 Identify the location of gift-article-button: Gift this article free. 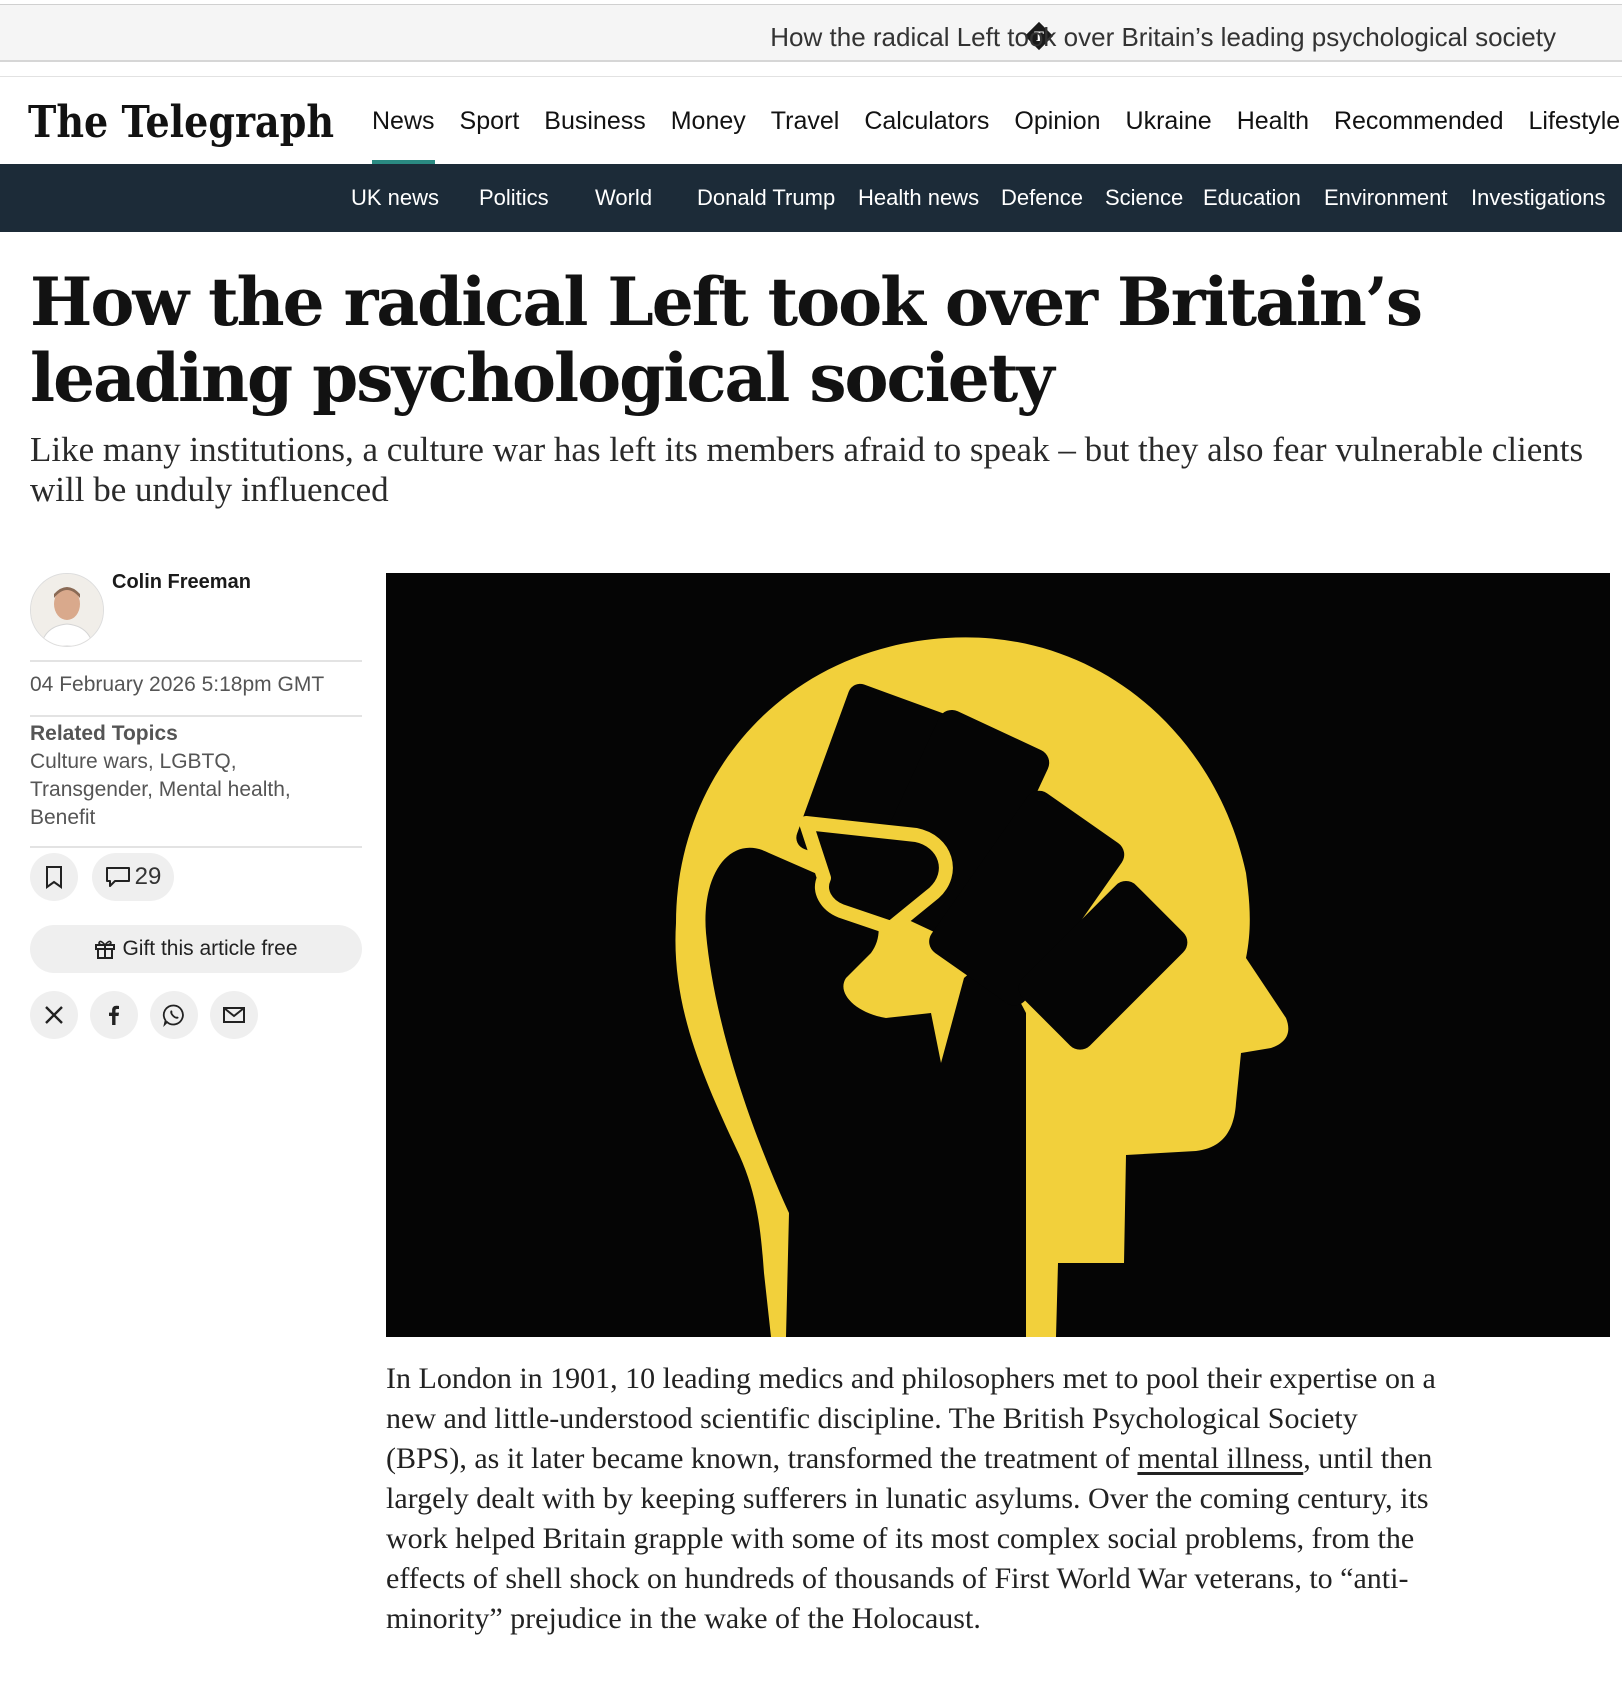
(196, 949).